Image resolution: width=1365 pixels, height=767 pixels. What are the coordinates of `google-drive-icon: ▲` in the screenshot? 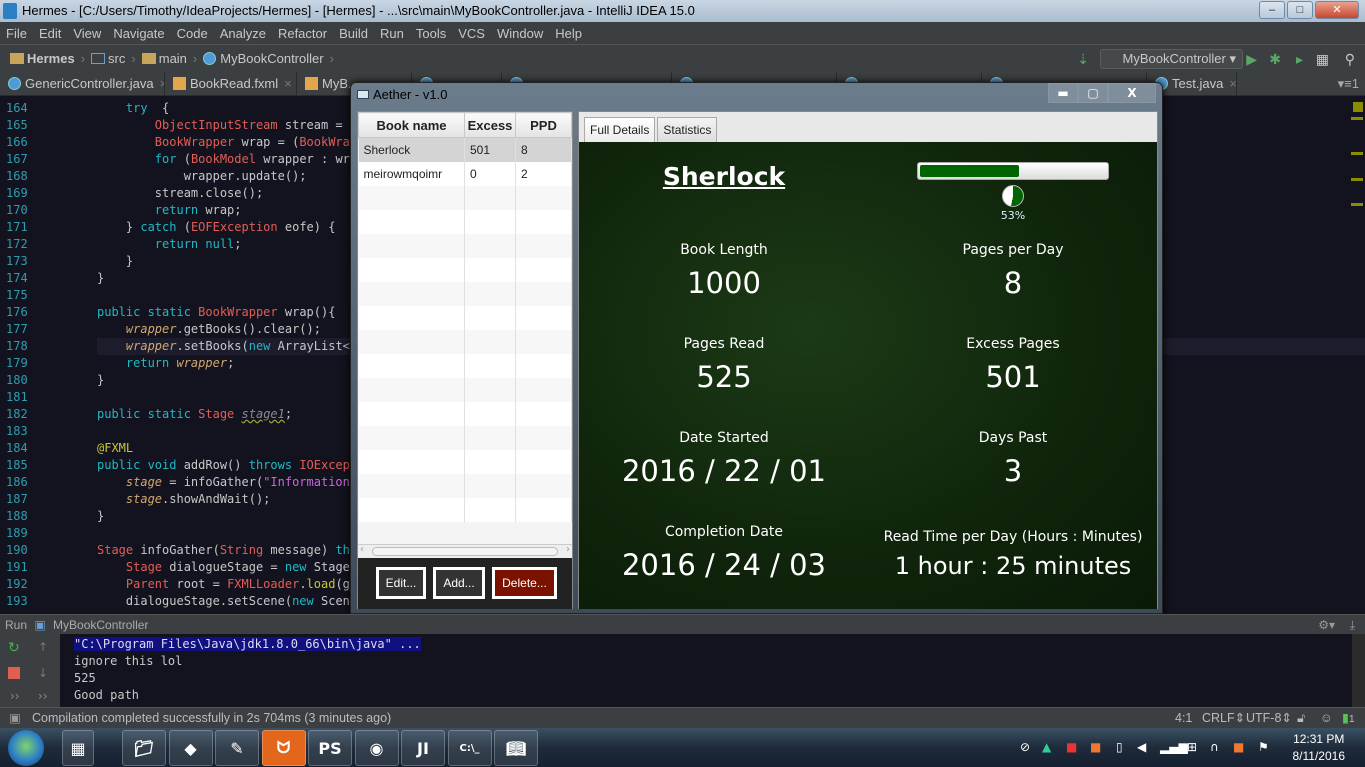 It's located at (1046, 747).